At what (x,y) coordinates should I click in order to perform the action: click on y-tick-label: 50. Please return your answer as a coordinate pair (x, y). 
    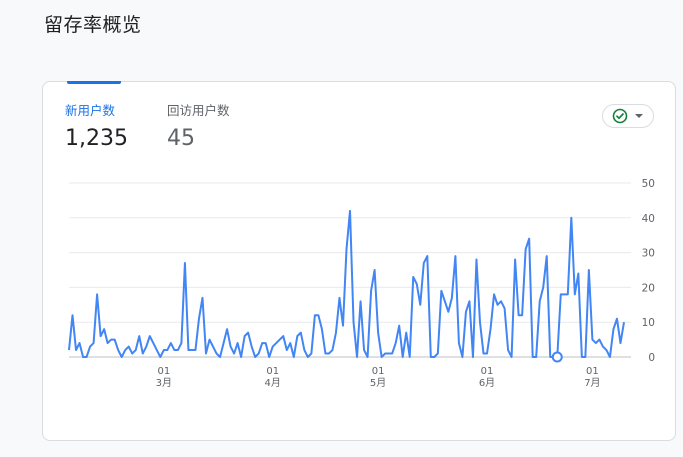
    Looking at the image, I should click on (648, 184).